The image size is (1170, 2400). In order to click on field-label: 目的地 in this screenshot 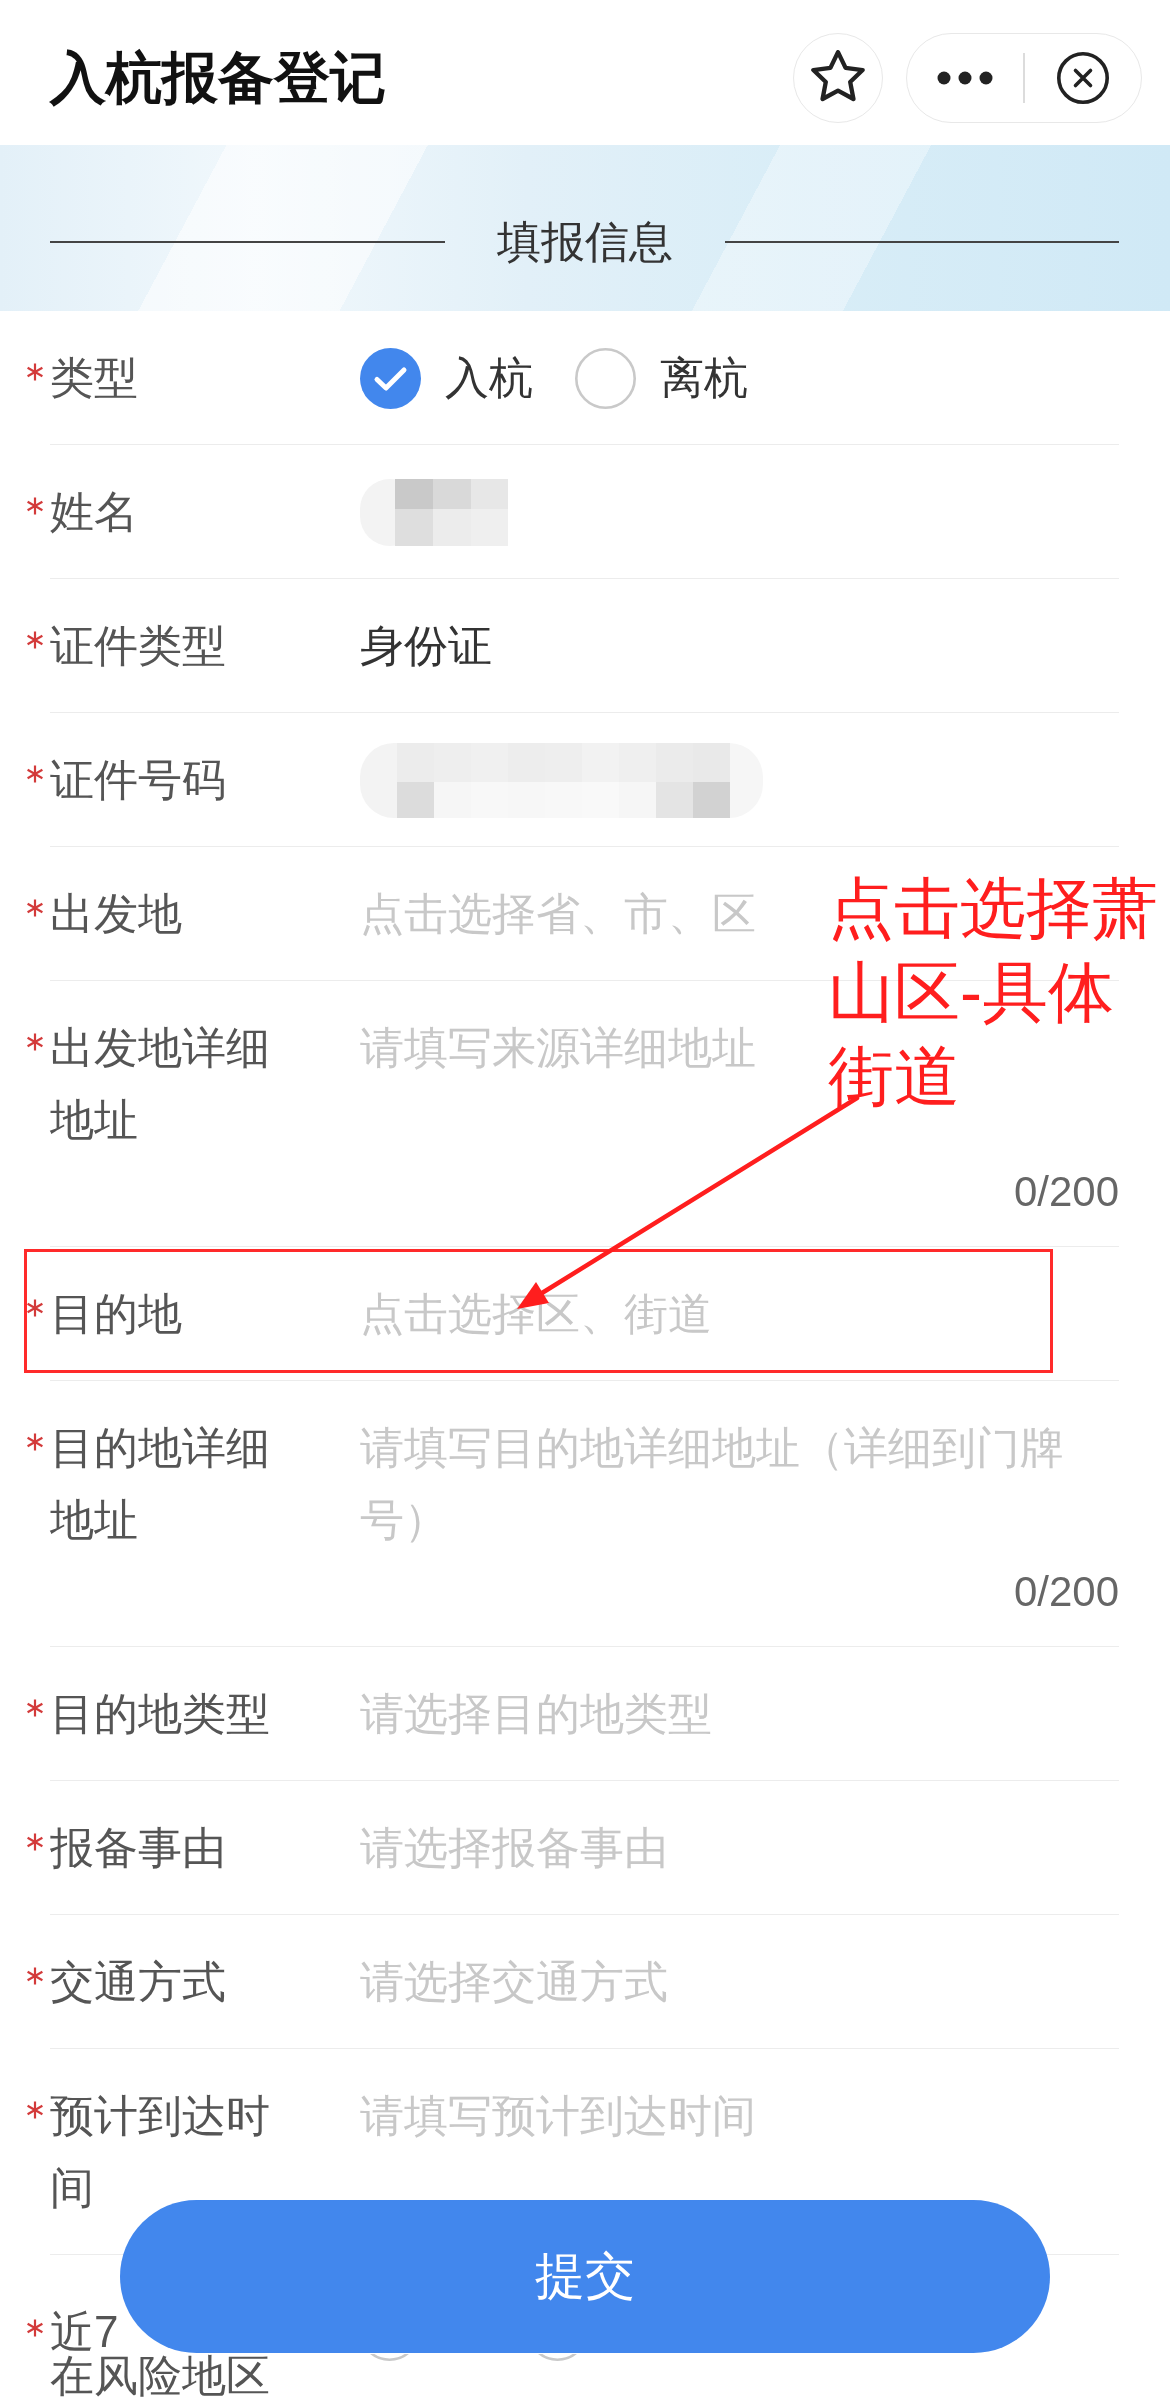, I will do `click(116, 1314)`.